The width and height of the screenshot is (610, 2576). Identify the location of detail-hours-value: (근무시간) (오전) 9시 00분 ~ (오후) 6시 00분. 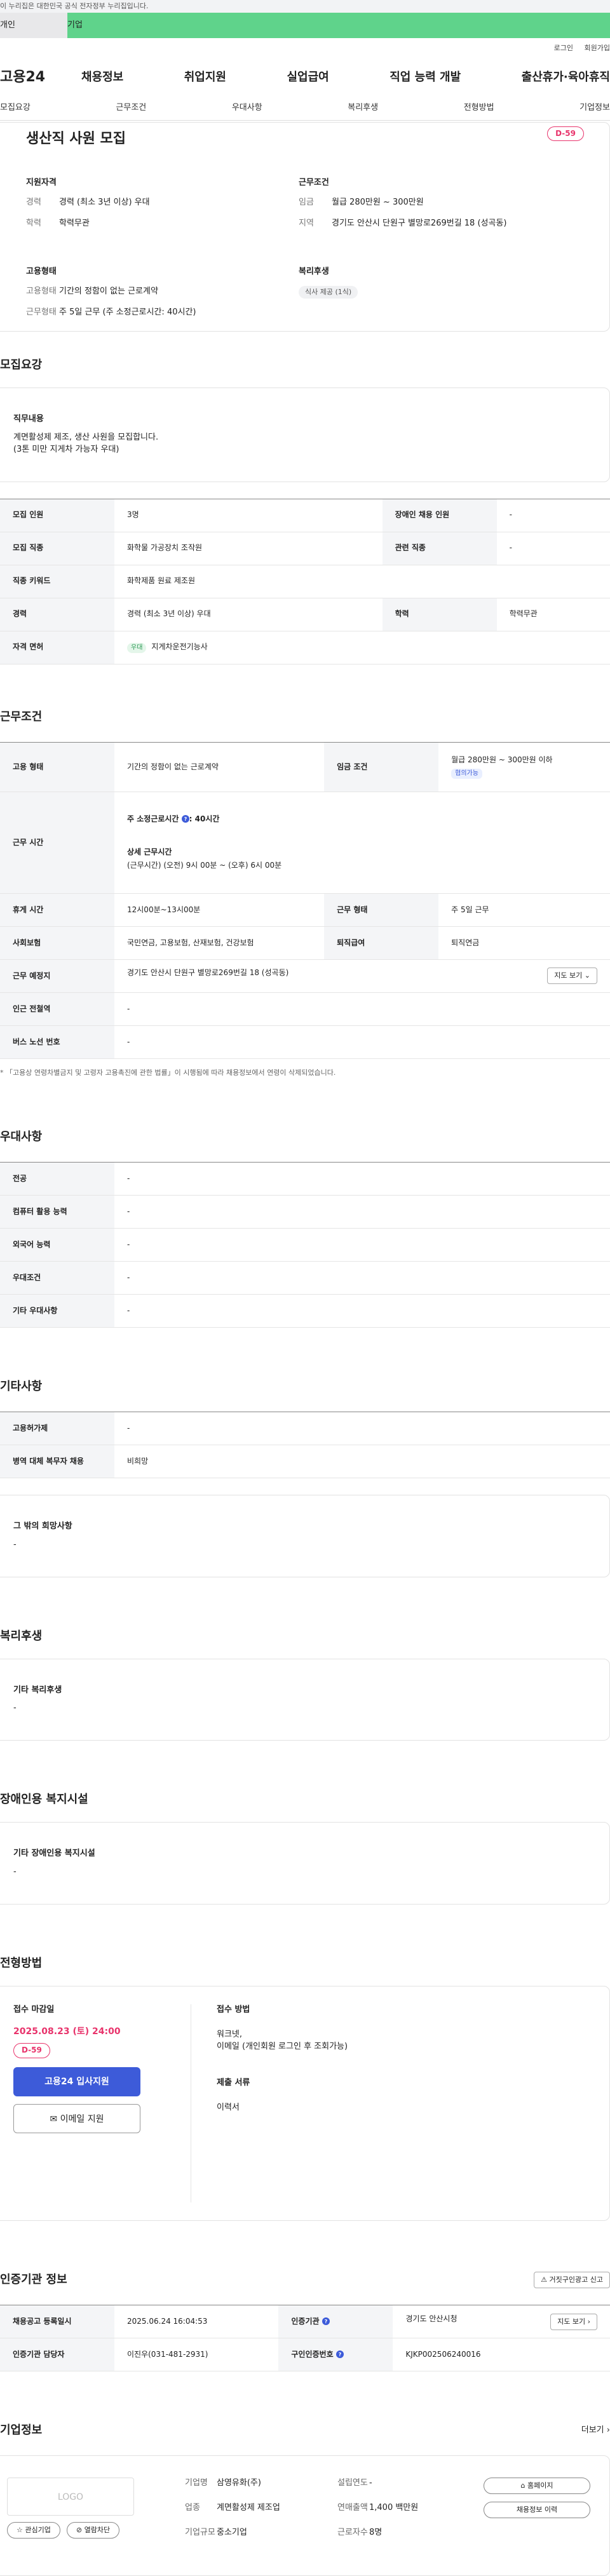
(204, 865).